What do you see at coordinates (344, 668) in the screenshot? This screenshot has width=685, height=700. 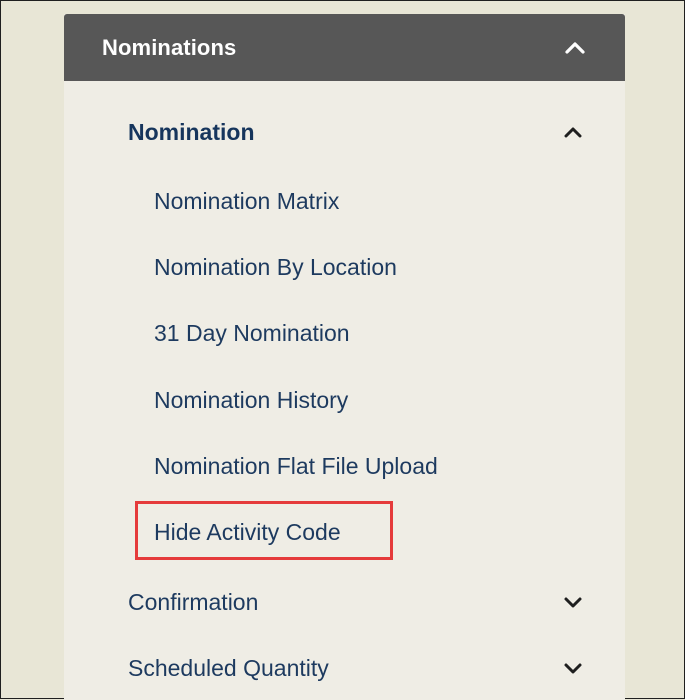 I see `section-scheduled-quantity: Scheduled Quantity` at bounding box center [344, 668].